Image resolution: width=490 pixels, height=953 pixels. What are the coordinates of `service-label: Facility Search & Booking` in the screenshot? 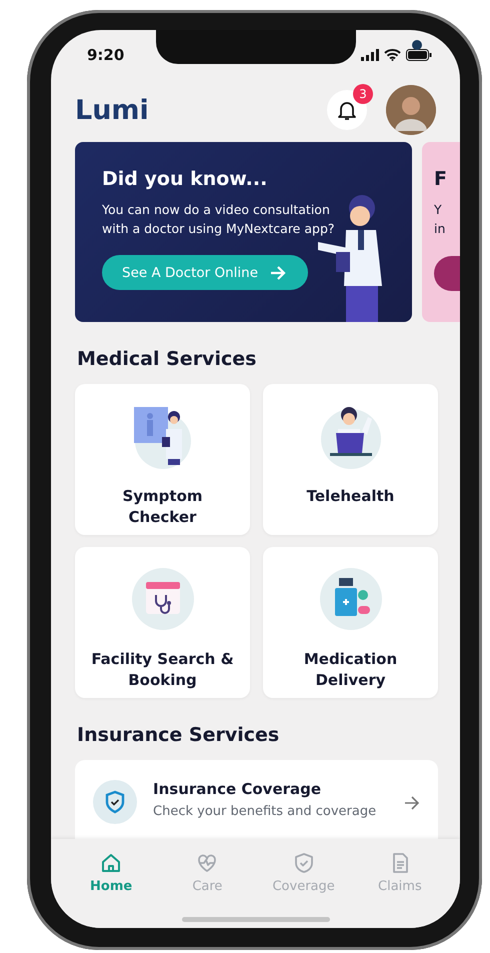 It's located at (162, 670).